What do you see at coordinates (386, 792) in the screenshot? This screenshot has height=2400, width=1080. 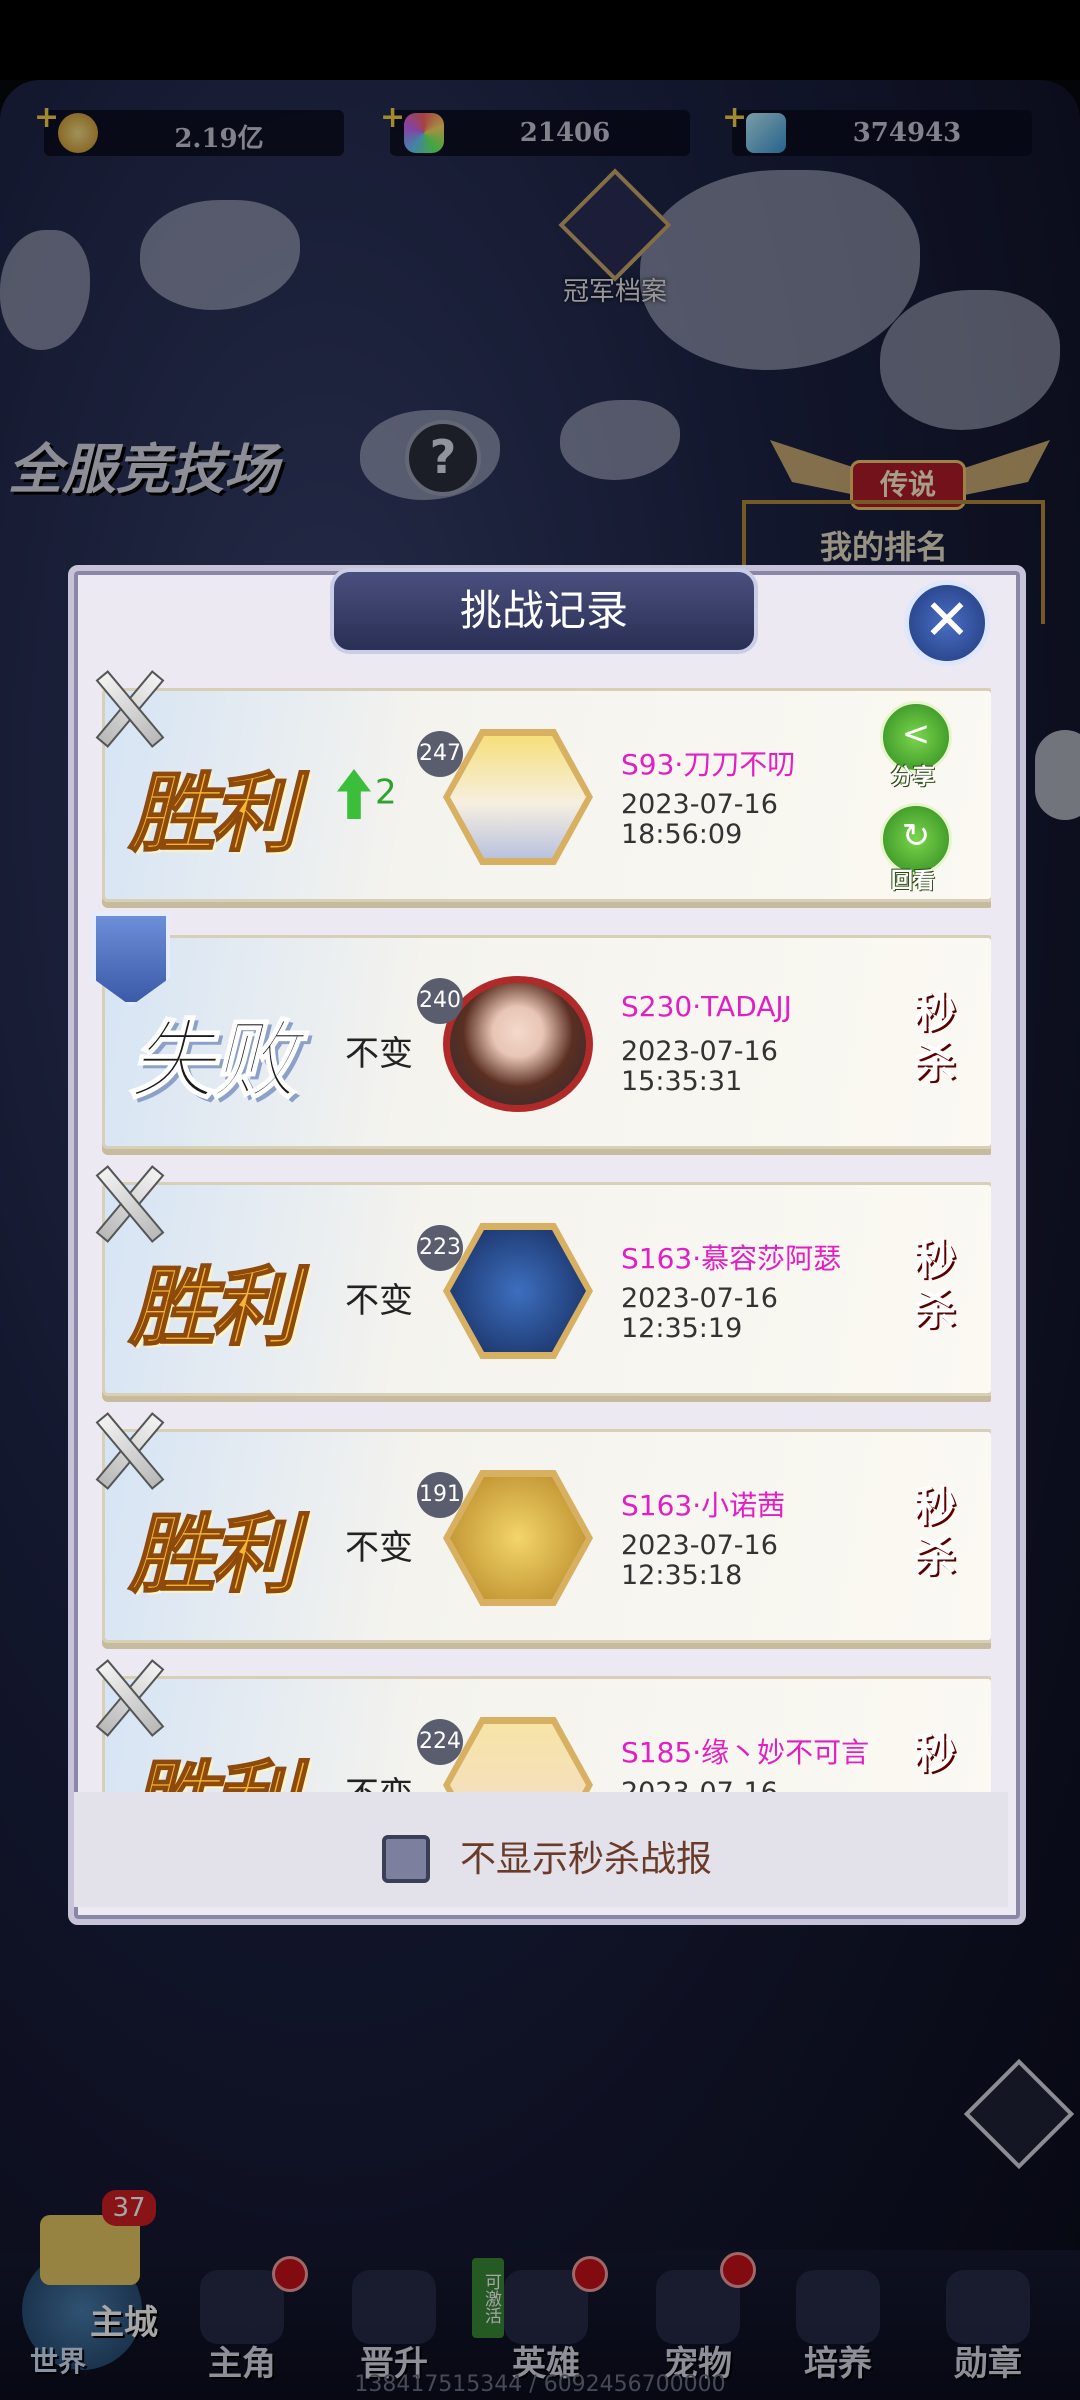 I see `rank-change-value: 2` at bounding box center [386, 792].